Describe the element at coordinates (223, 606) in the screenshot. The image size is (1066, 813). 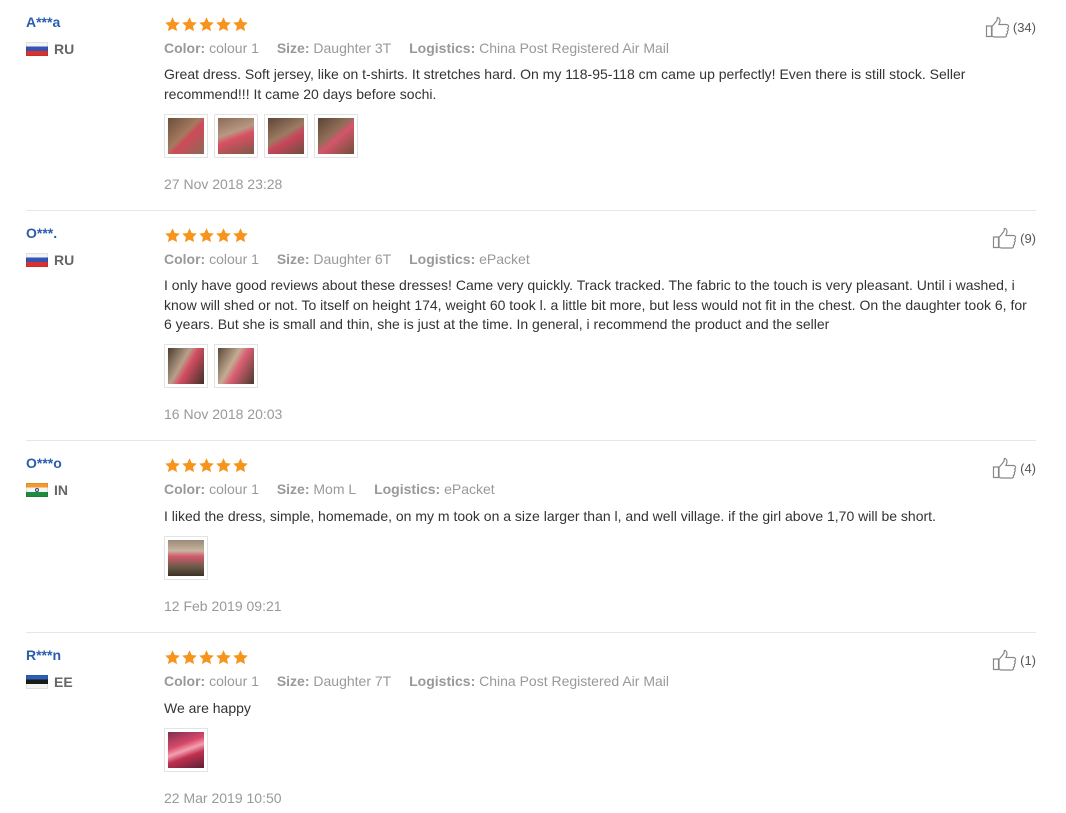
I see `review-date: 12 Feb 2019 09:21` at that location.